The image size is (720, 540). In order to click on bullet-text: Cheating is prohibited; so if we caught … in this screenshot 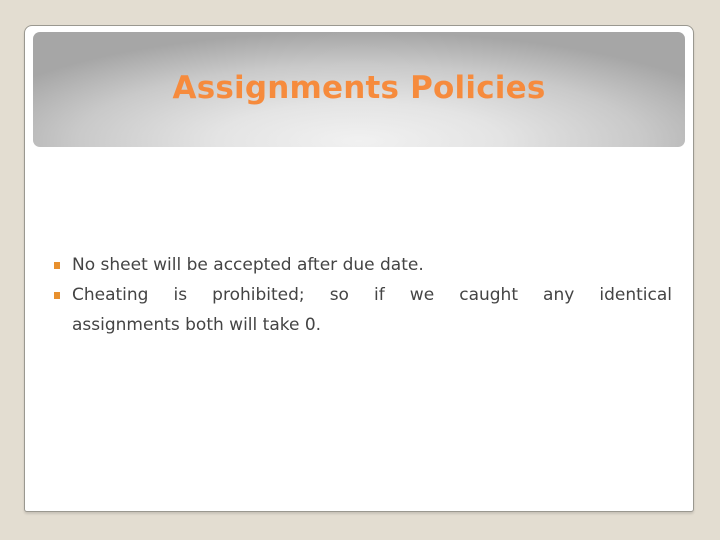, I will do `click(372, 295)`.